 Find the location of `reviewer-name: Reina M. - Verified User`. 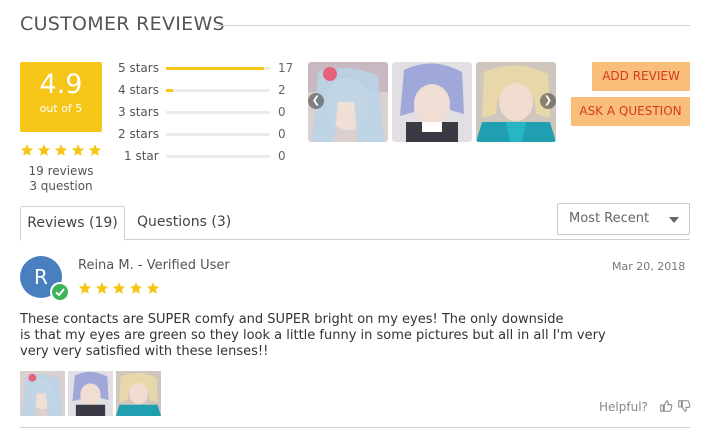

reviewer-name: Reina M. - Verified User is located at coordinates (154, 265).